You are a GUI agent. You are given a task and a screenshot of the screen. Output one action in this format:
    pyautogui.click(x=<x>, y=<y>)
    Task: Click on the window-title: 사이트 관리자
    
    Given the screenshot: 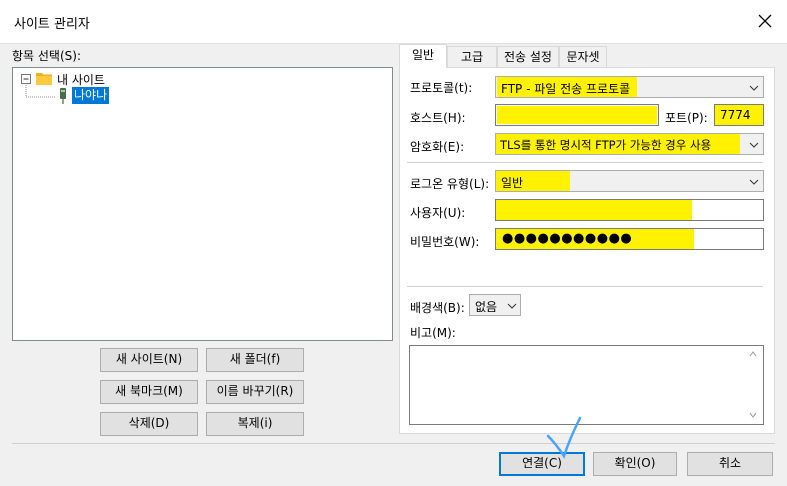 What is the action you would take?
    pyautogui.click(x=52, y=24)
    